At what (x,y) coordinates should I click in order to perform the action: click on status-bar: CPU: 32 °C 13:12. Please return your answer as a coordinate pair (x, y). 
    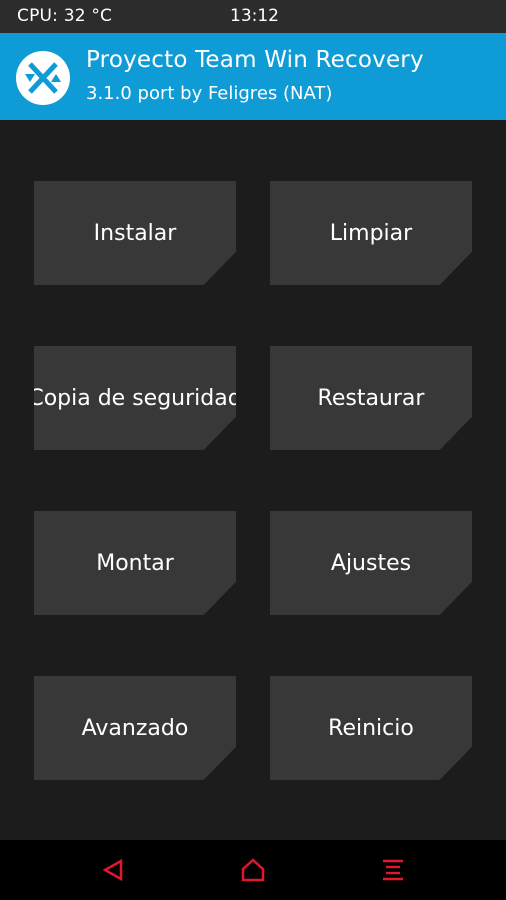
    Looking at the image, I should click on (253, 16).